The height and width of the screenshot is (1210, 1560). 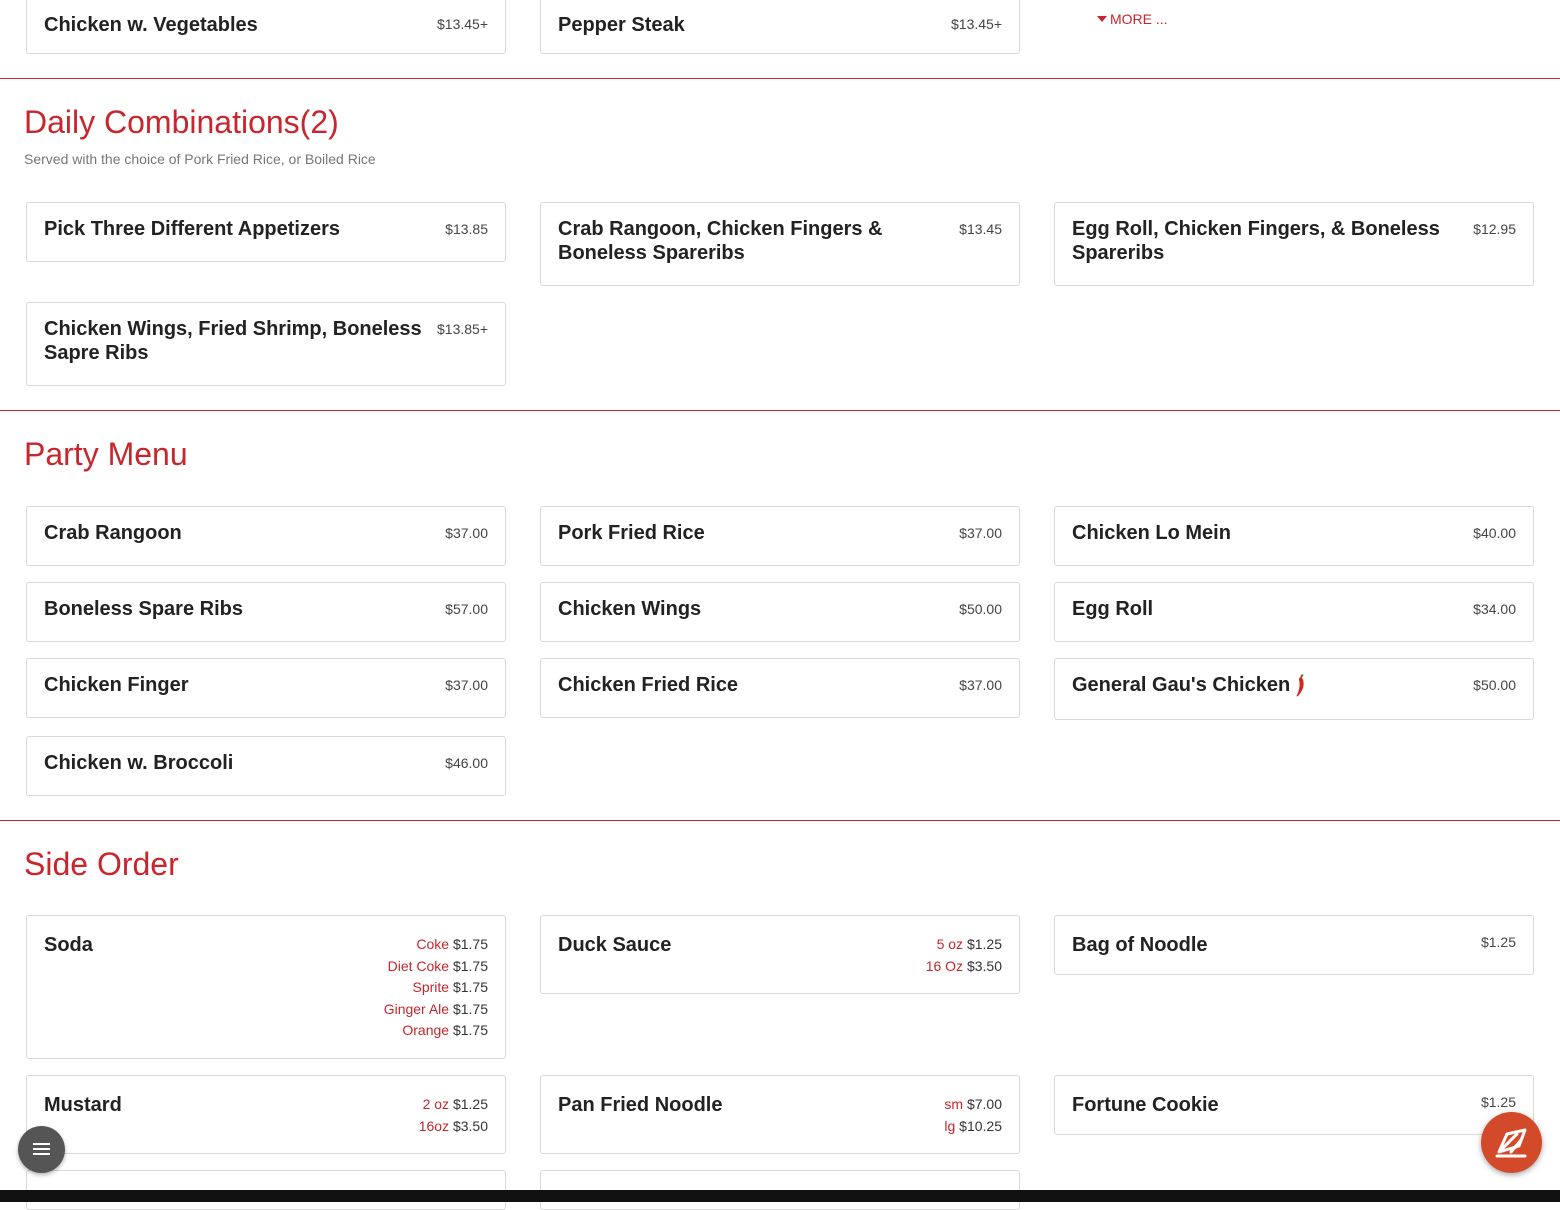 What do you see at coordinates (984, 1104) in the screenshot?
I see `option-price: $7.00` at bounding box center [984, 1104].